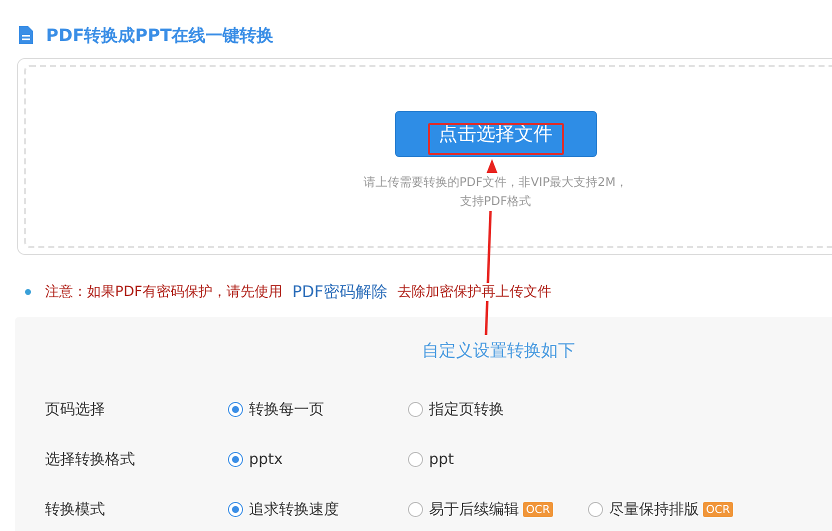 The height and width of the screenshot is (531, 832). I want to click on option-label: 追求转换速度, so click(294, 509).